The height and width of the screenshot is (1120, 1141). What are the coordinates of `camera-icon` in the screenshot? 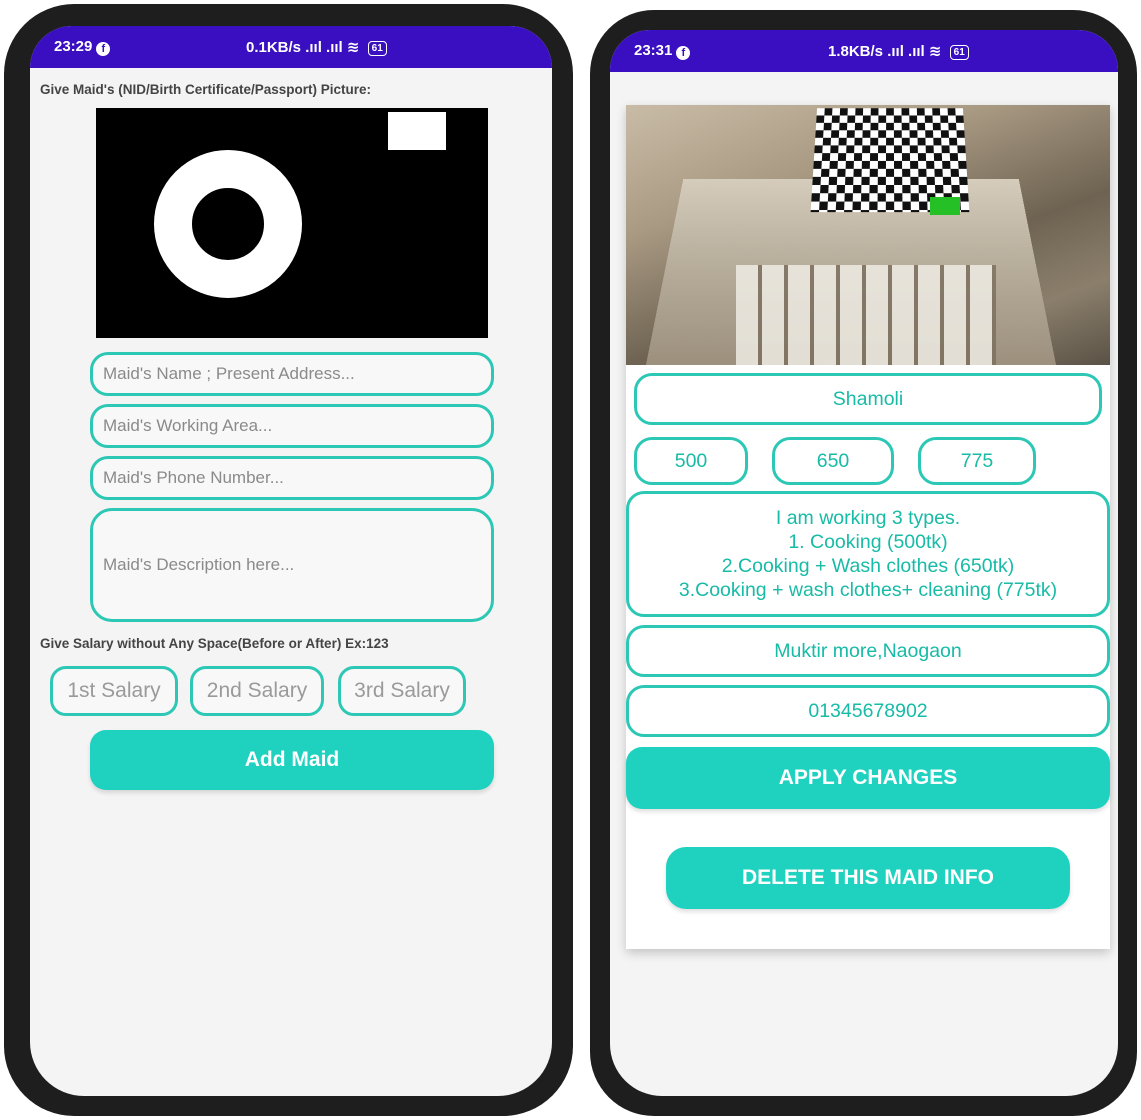 It's located at (292, 223).